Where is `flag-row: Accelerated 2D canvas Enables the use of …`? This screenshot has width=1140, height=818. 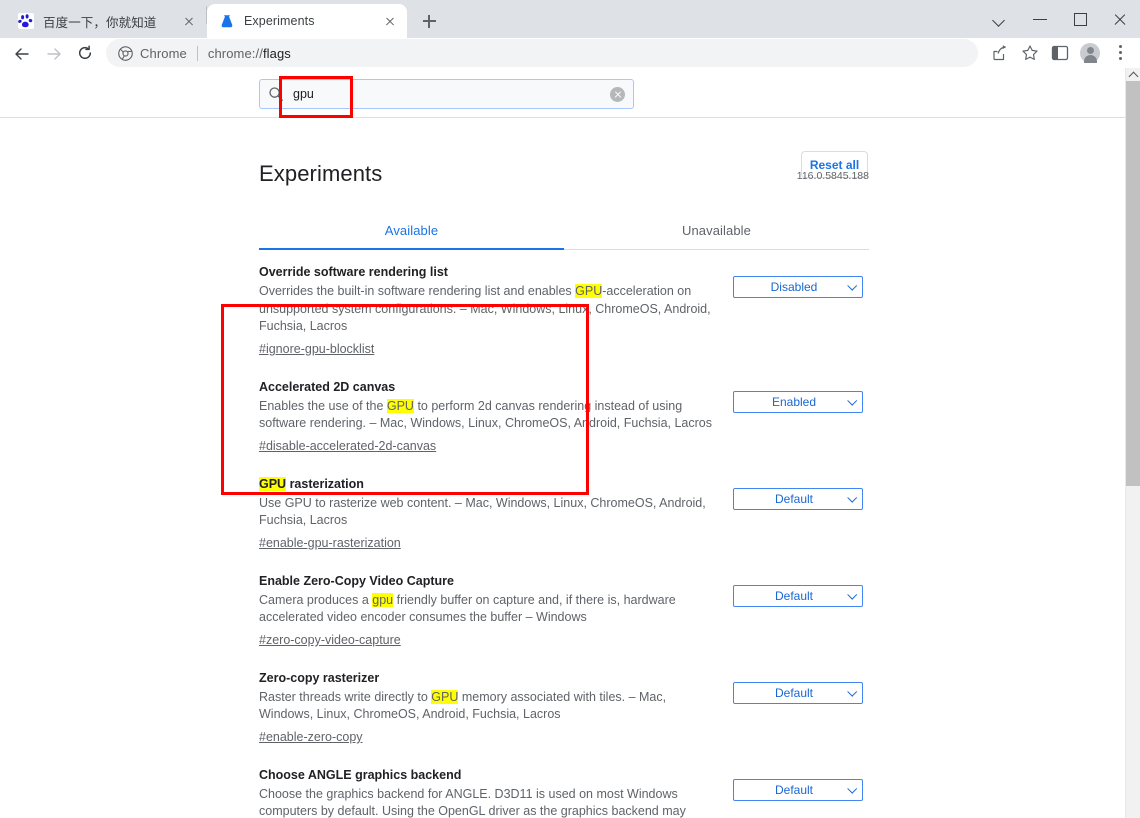
flag-row: Accelerated 2D canvas Enables the use of … is located at coordinates (564, 413).